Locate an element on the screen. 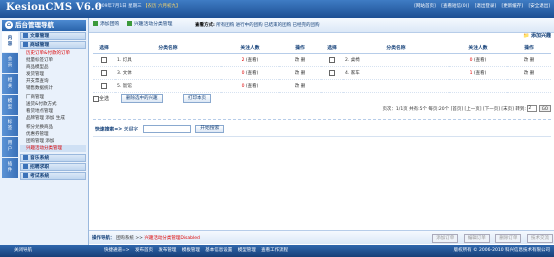 The image size is (554, 257). link-messages: [查看短信(0)] is located at coordinates (455, 6).